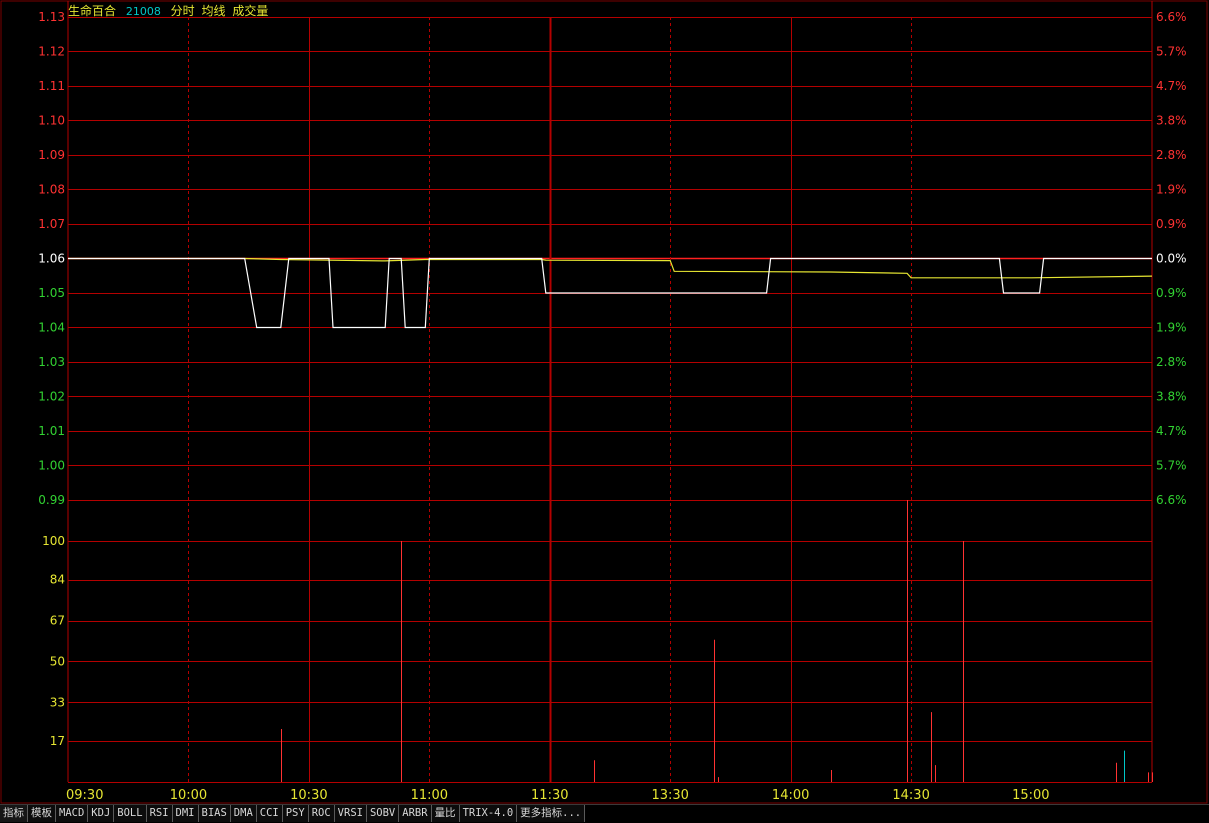 This screenshot has height=823, width=1209. What do you see at coordinates (188, 795) in the screenshot?
I see `time-tick-label: 10:00` at bounding box center [188, 795].